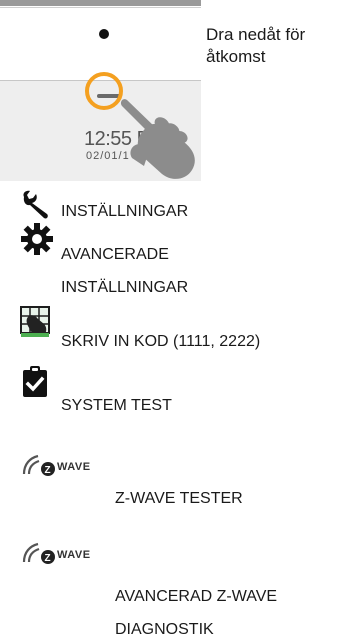 Image resolution: width=346 pixels, height=644 pixels. Describe the element at coordinates (35, 204) in the screenshot. I see `wrench-icon` at that location.